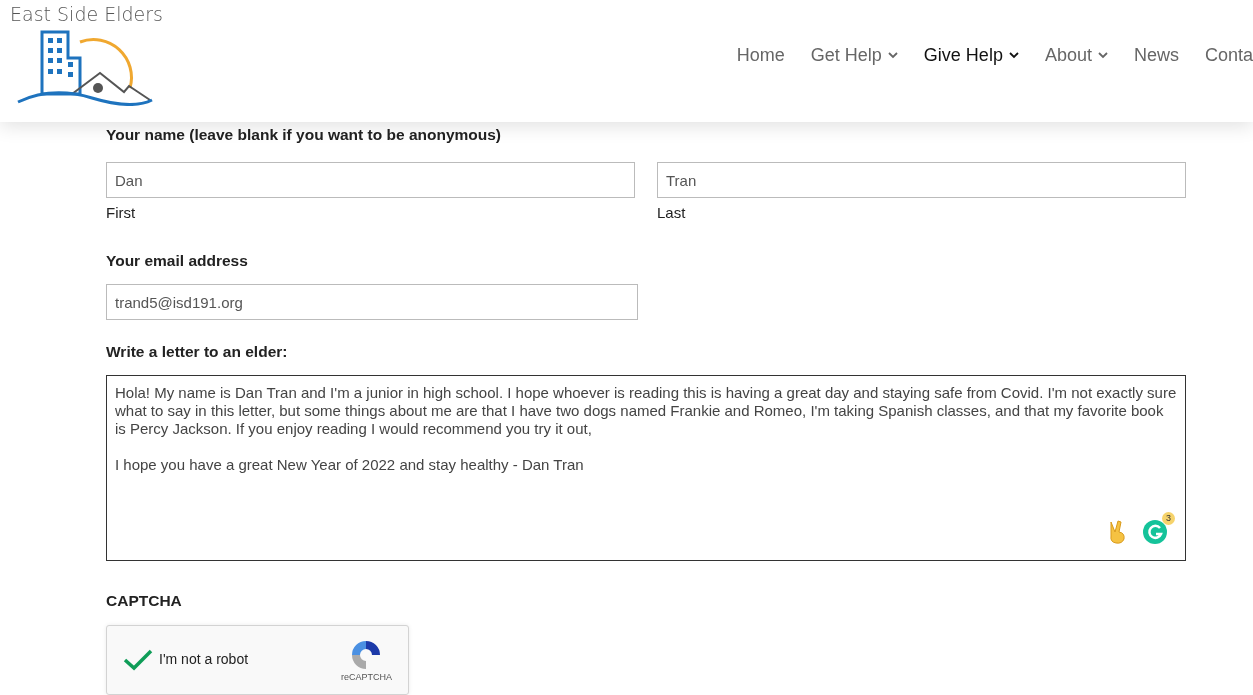 This screenshot has height=695, width=1253. Describe the element at coordinates (370, 180) in the screenshot. I see `first-name-field: Dan` at that location.